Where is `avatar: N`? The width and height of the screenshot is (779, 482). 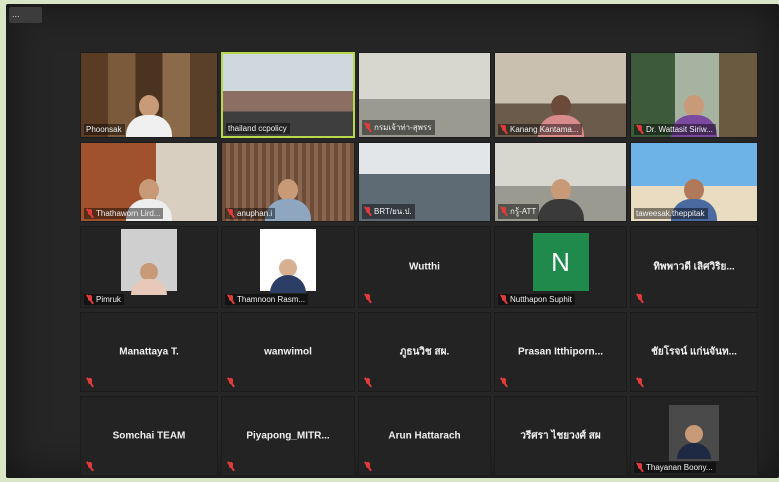
avatar: N is located at coordinates (560, 262).